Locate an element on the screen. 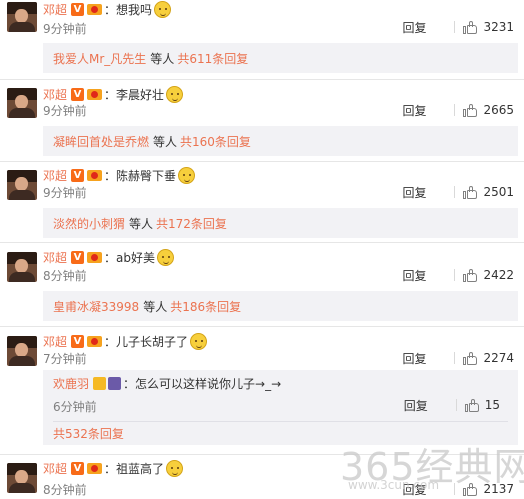 The width and height of the screenshot is (524, 499). comment-text: 李晨好壮 is located at coordinates (140, 94).